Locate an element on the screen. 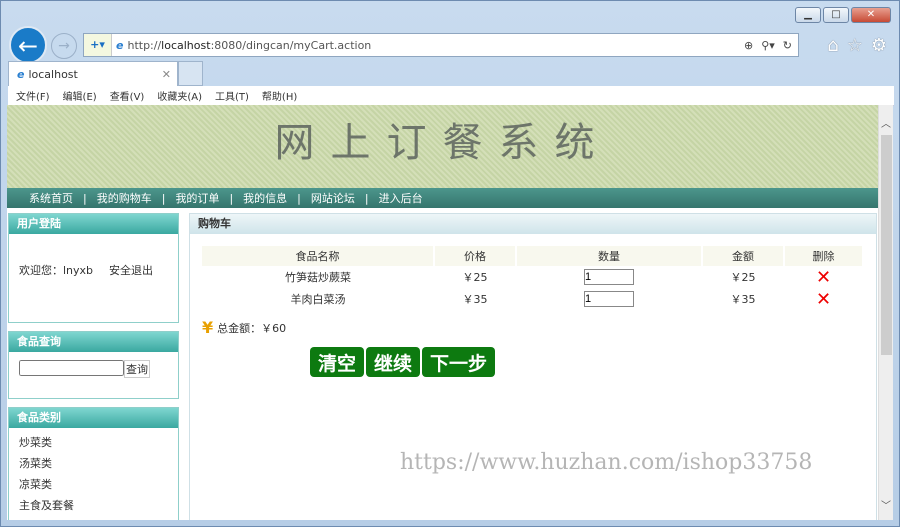 This screenshot has height=527, width=900. favorites-icon: ☆ is located at coordinates (855, 45).